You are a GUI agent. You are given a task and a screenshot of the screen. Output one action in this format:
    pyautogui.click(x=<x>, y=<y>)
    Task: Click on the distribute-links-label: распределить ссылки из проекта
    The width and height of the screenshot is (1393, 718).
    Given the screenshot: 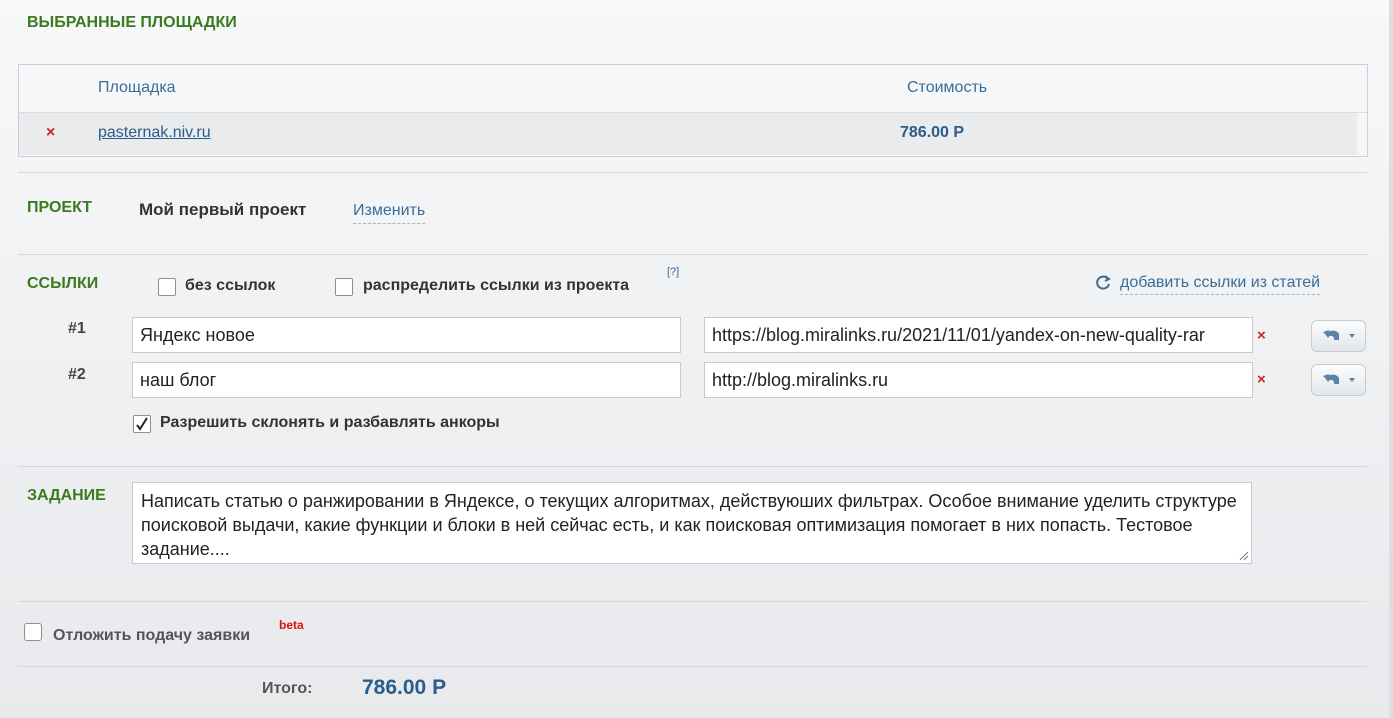 What is the action you would take?
    pyautogui.click(x=496, y=285)
    